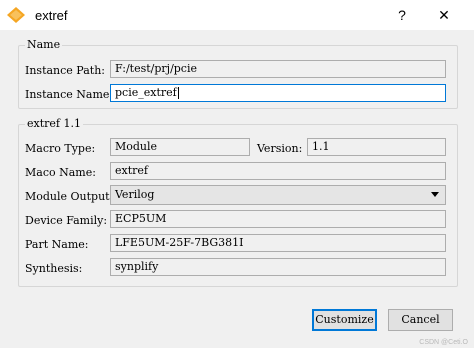 This screenshot has width=474, height=348. I want to click on name-group-title: Name, so click(44, 44).